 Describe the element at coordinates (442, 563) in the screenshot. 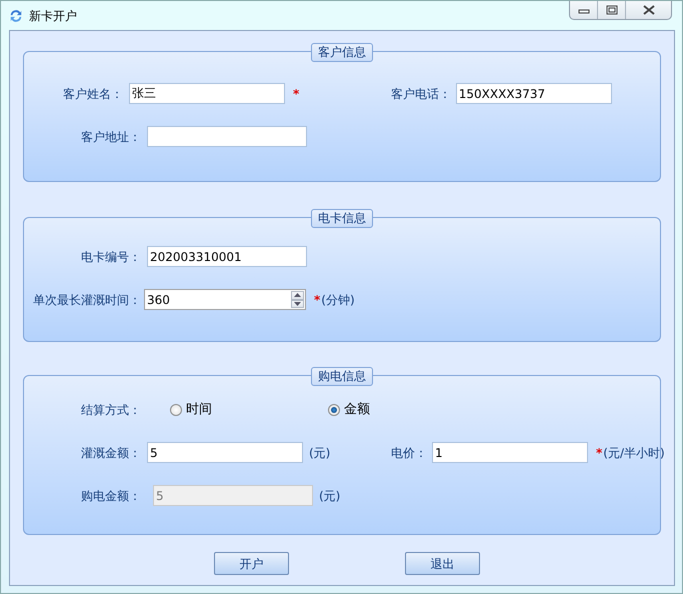

I see `dialog-button: 退出` at that location.